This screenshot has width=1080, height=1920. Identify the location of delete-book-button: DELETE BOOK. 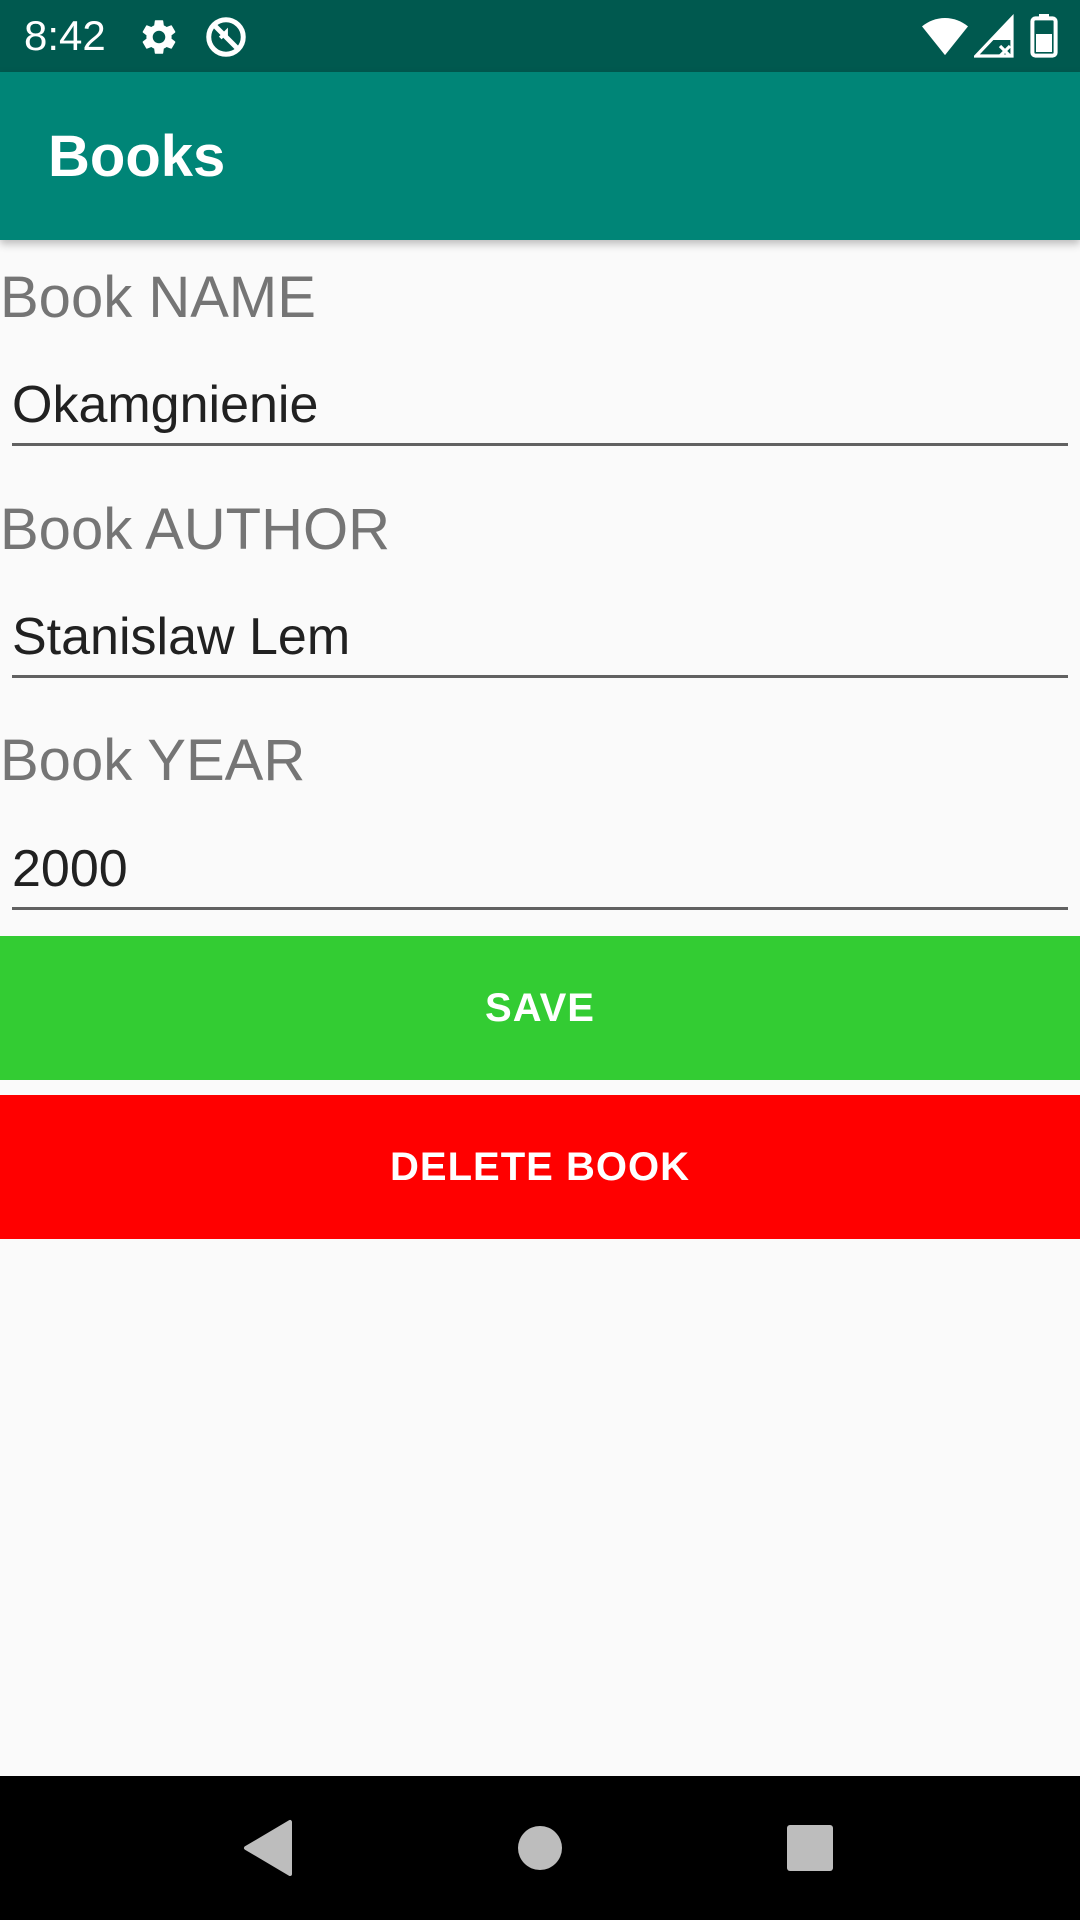
(540, 1167).